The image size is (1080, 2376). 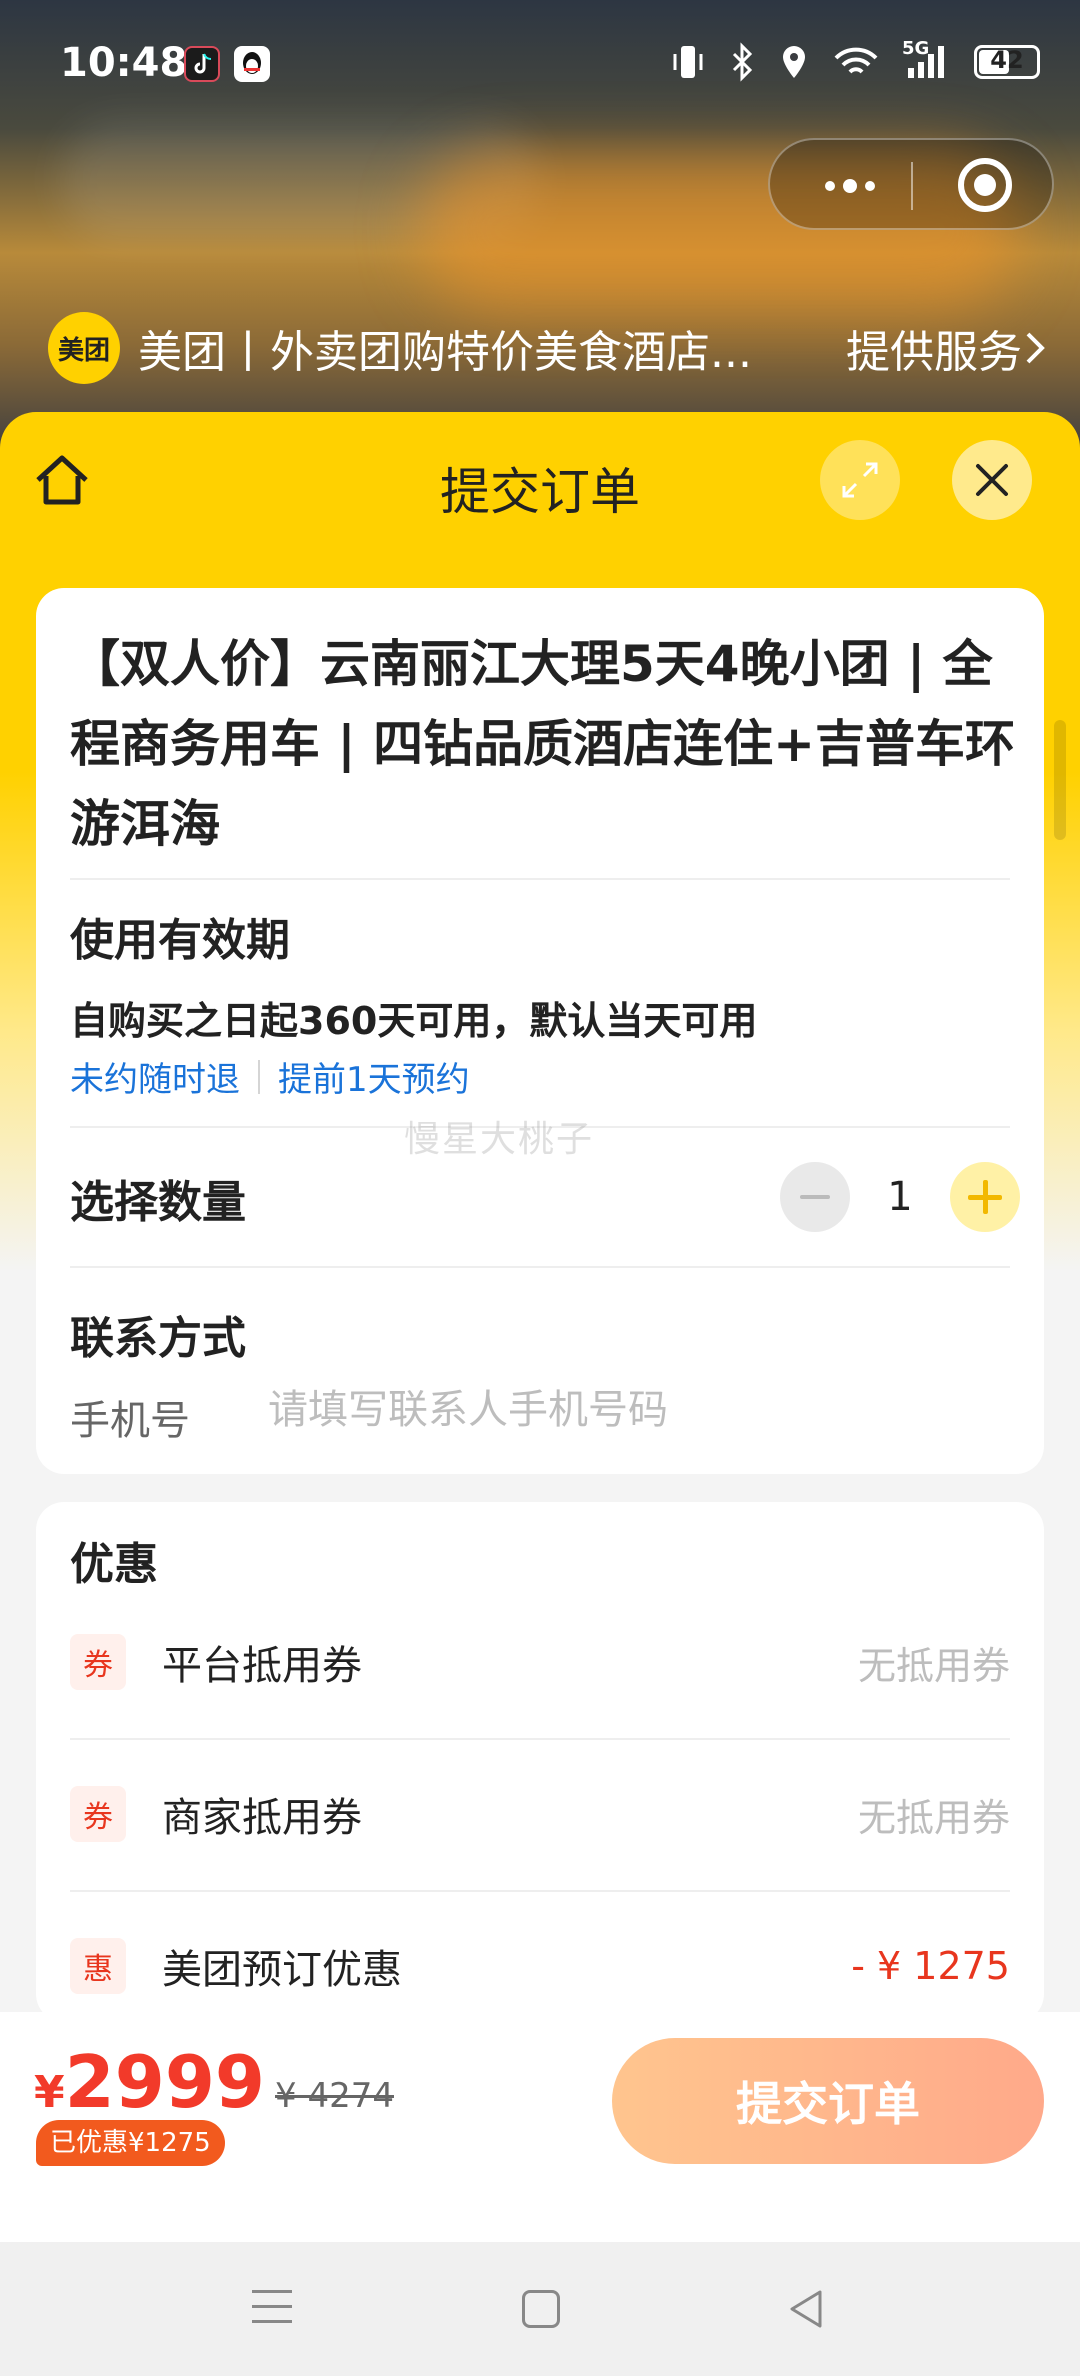 I want to click on provider-link-label: 提供服务, so click(x=934, y=352).